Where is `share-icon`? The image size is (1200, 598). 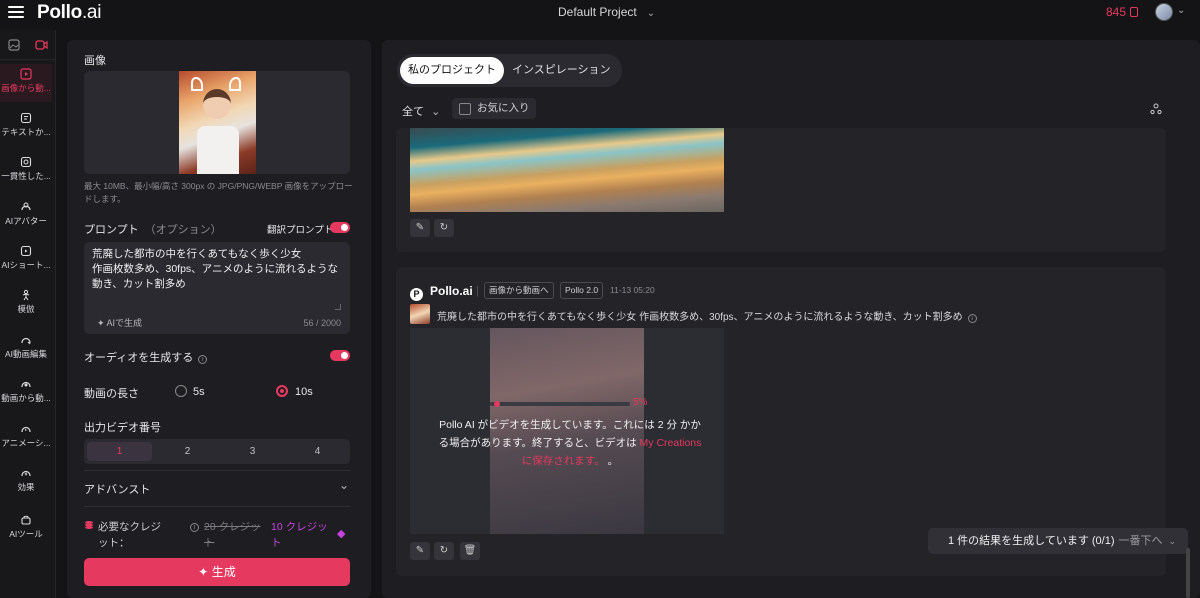
share-icon is located at coordinates (1156, 110).